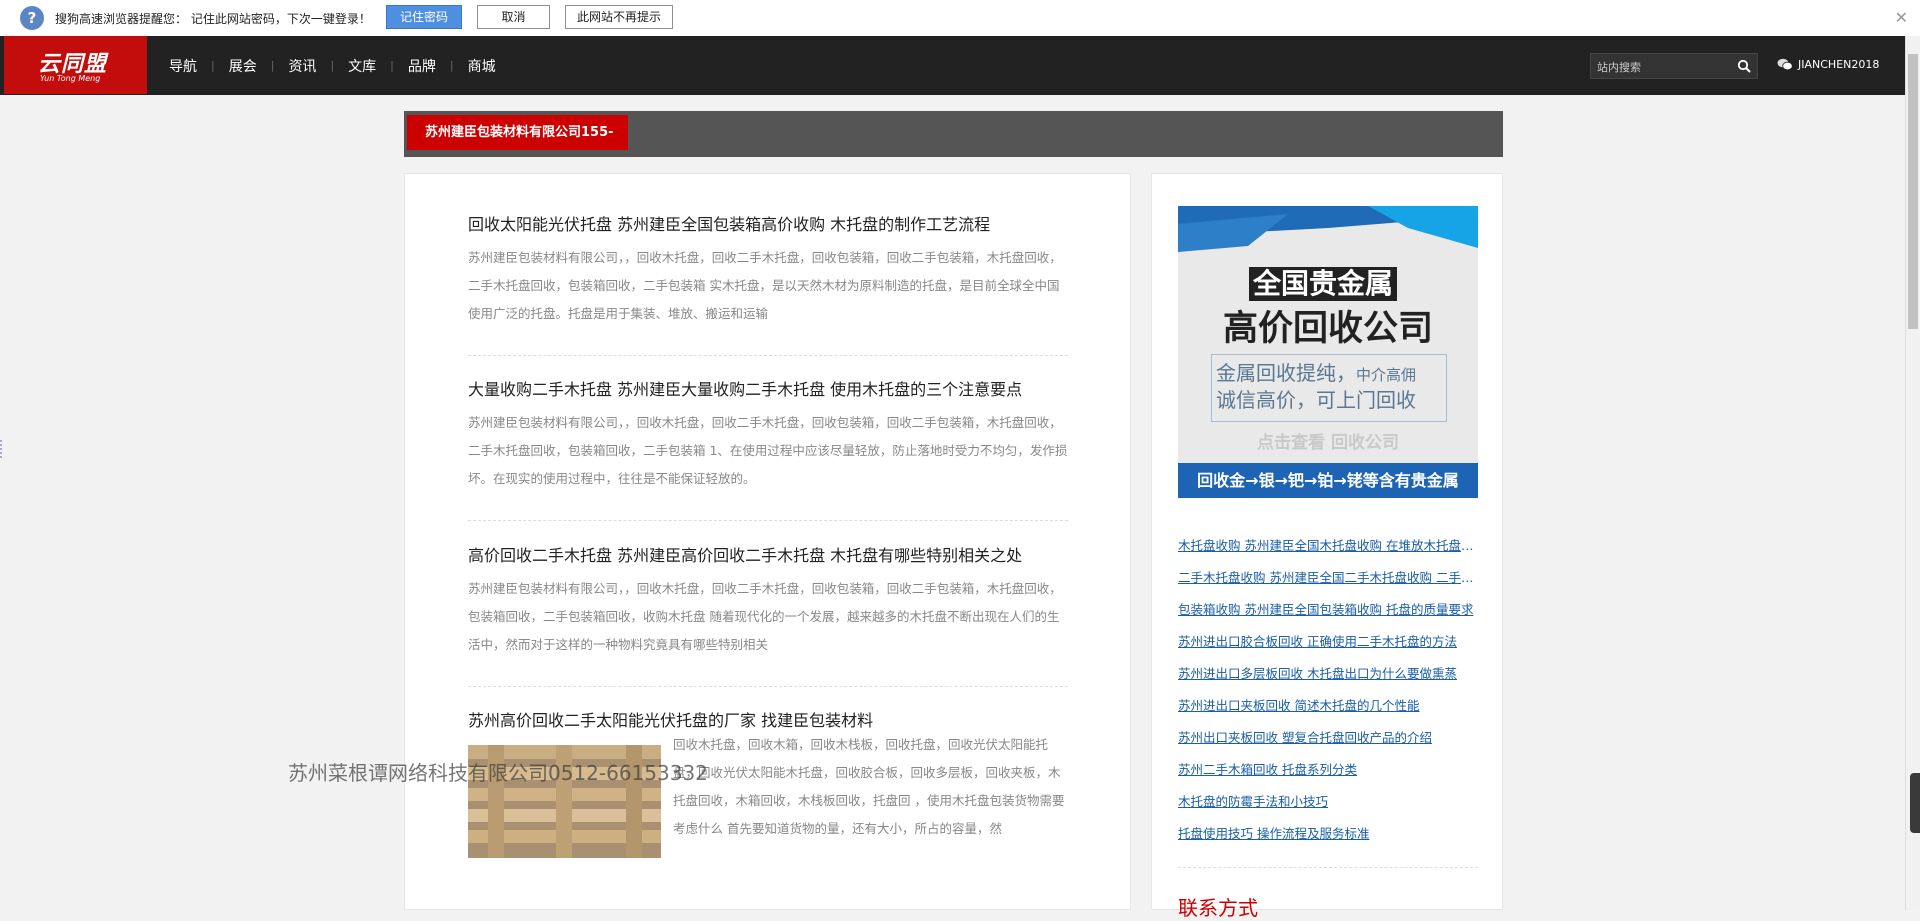  Describe the element at coordinates (1323, 284) in the screenshot. I see `ad-headline: 全国贵金属` at that location.